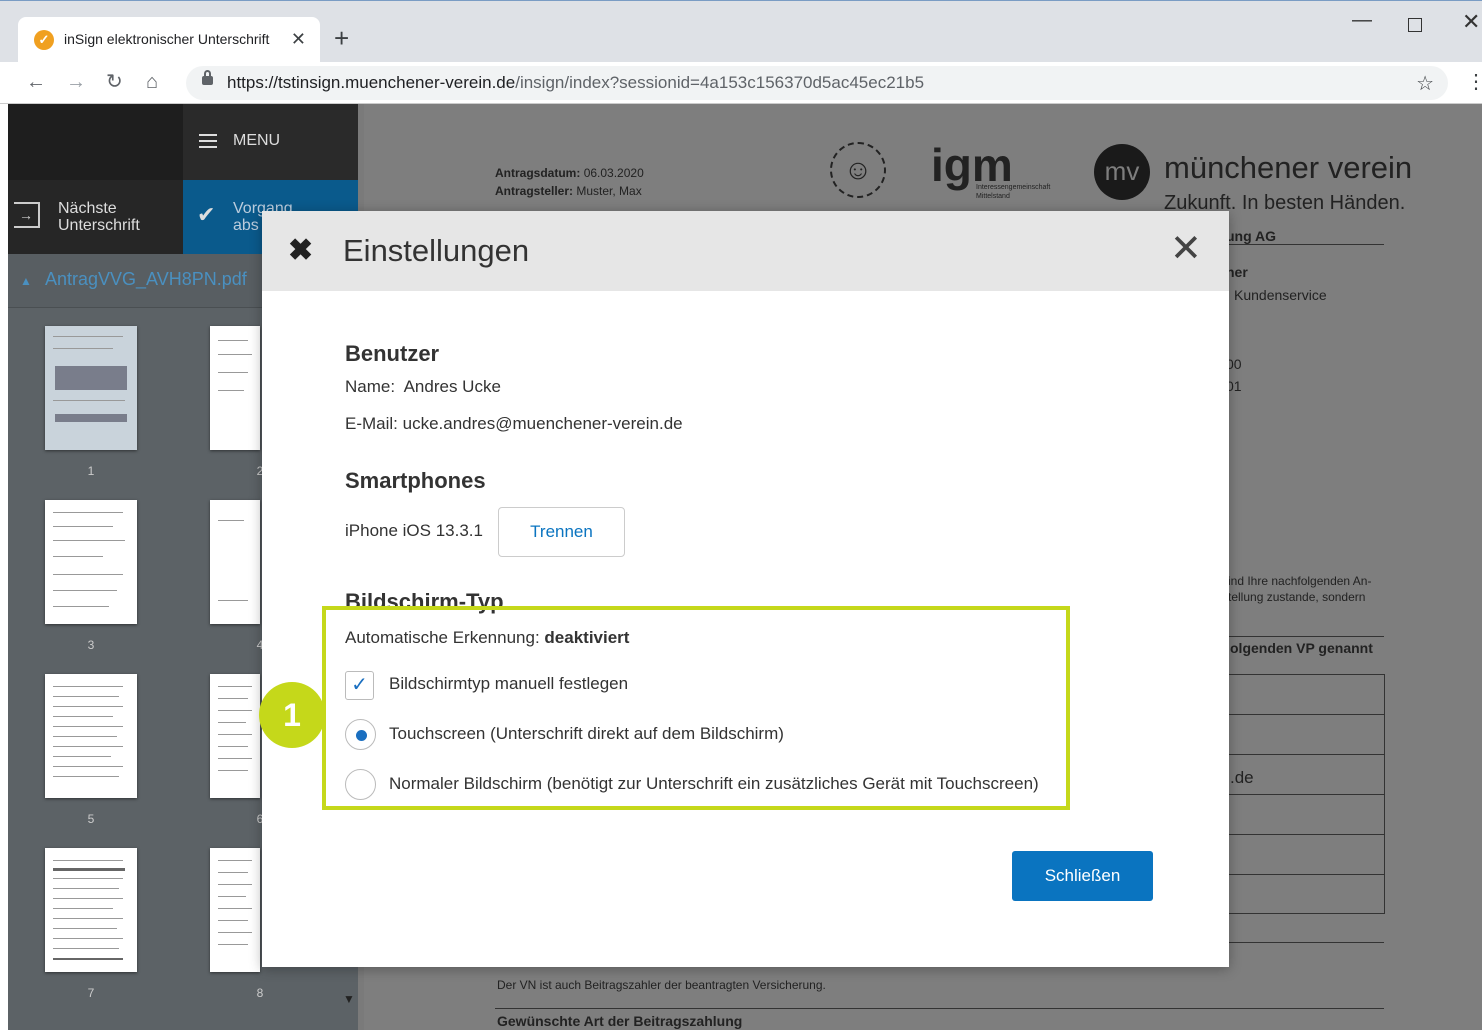  Describe the element at coordinates (569, 173) in the screenshot. I see `antragsdatum: Antragsdatum: 06.03.2020` at that location.